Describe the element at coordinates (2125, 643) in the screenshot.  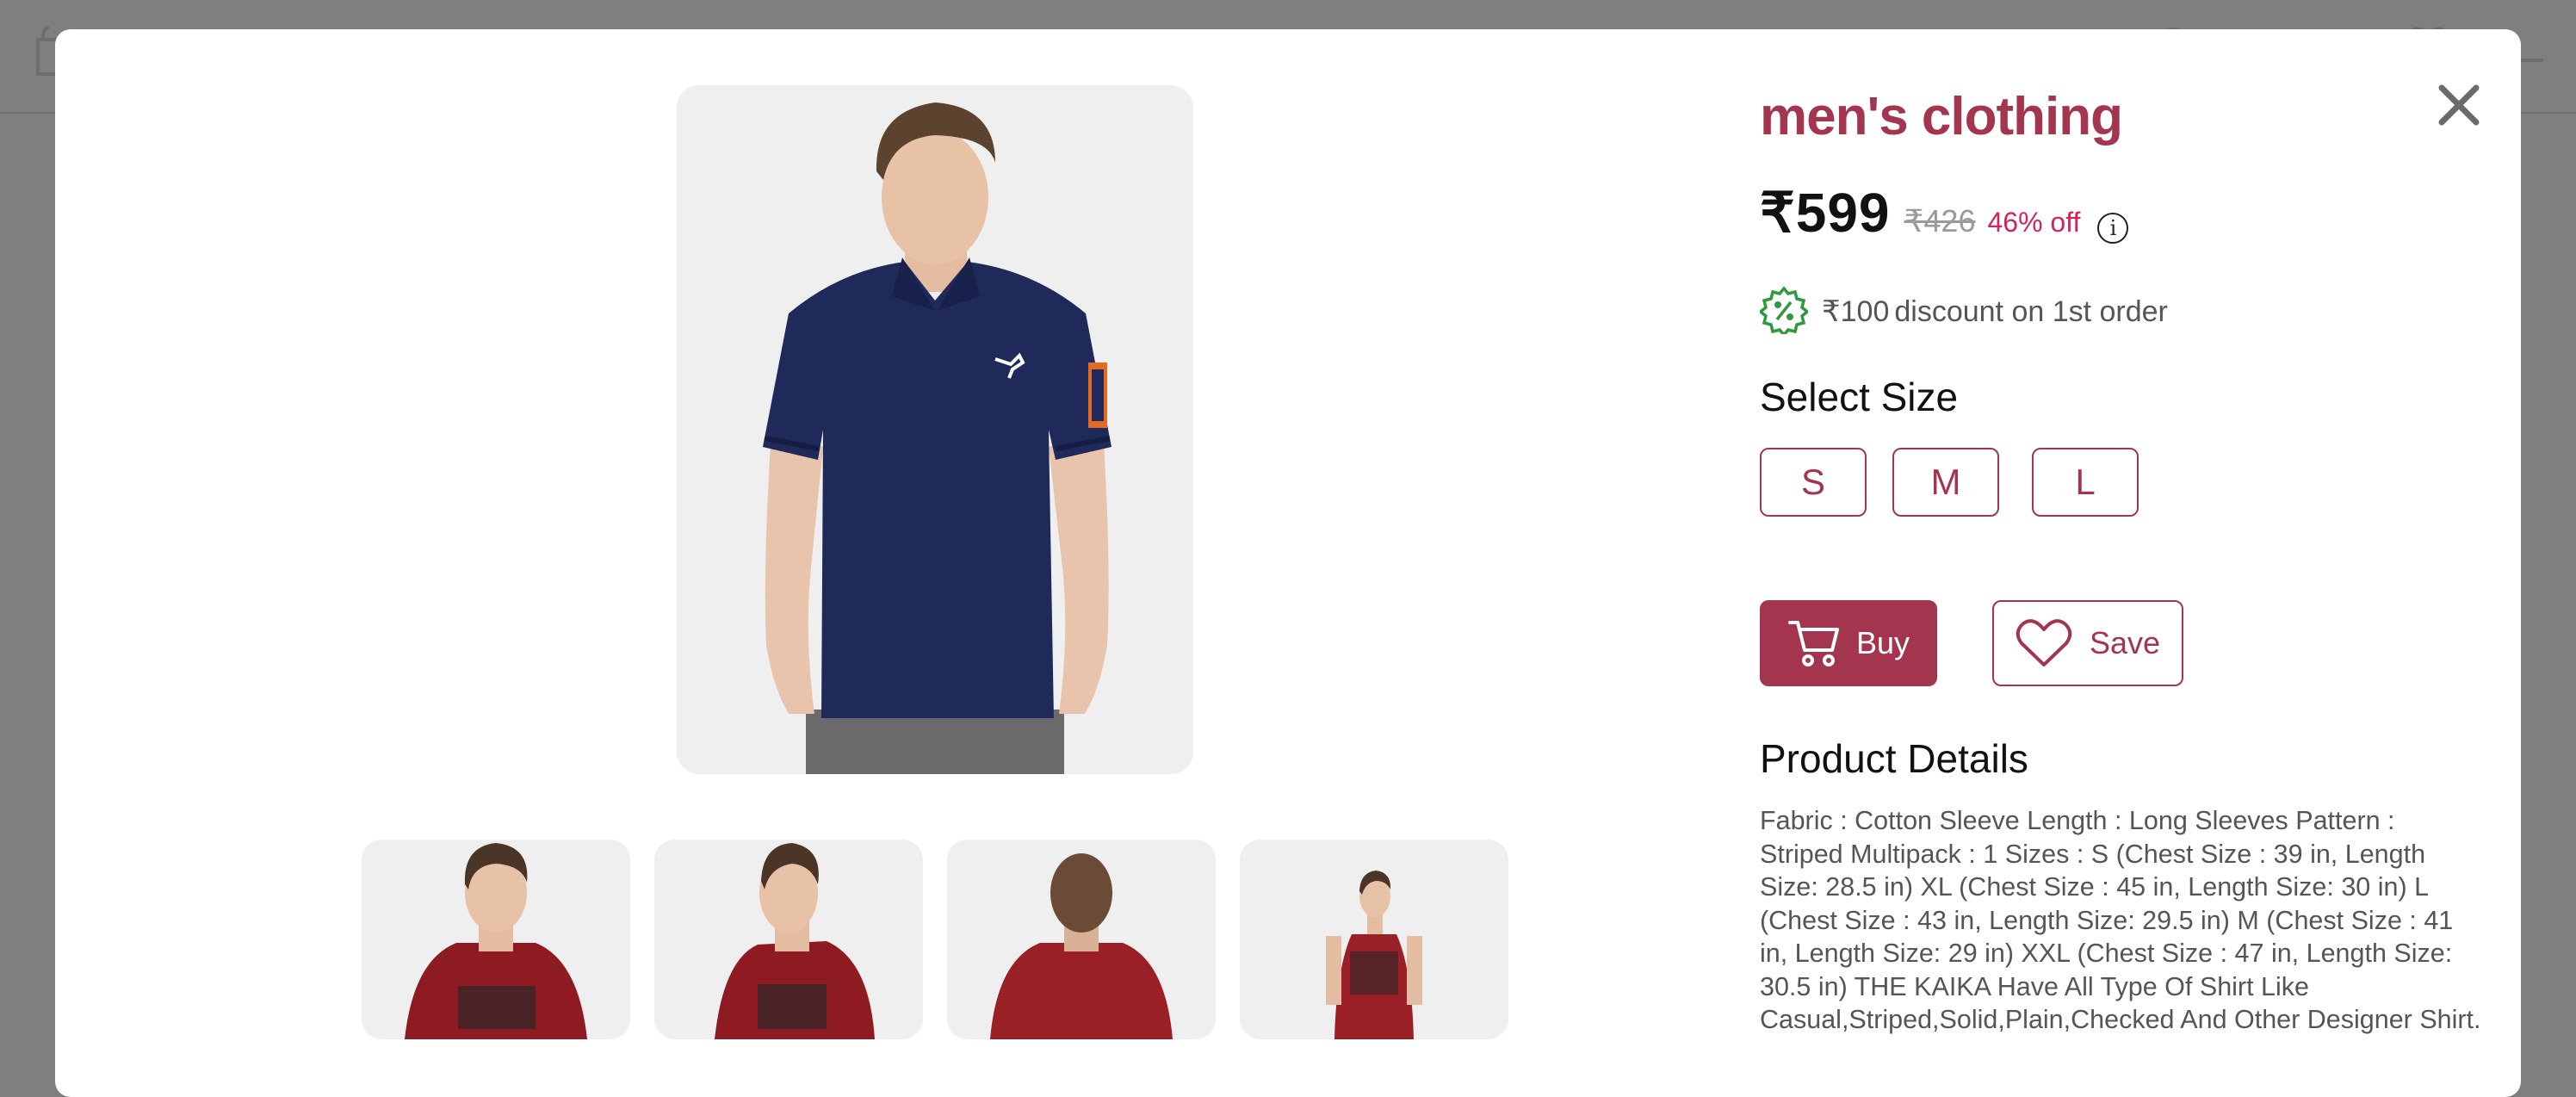
I see `save-label: Save` at that location.